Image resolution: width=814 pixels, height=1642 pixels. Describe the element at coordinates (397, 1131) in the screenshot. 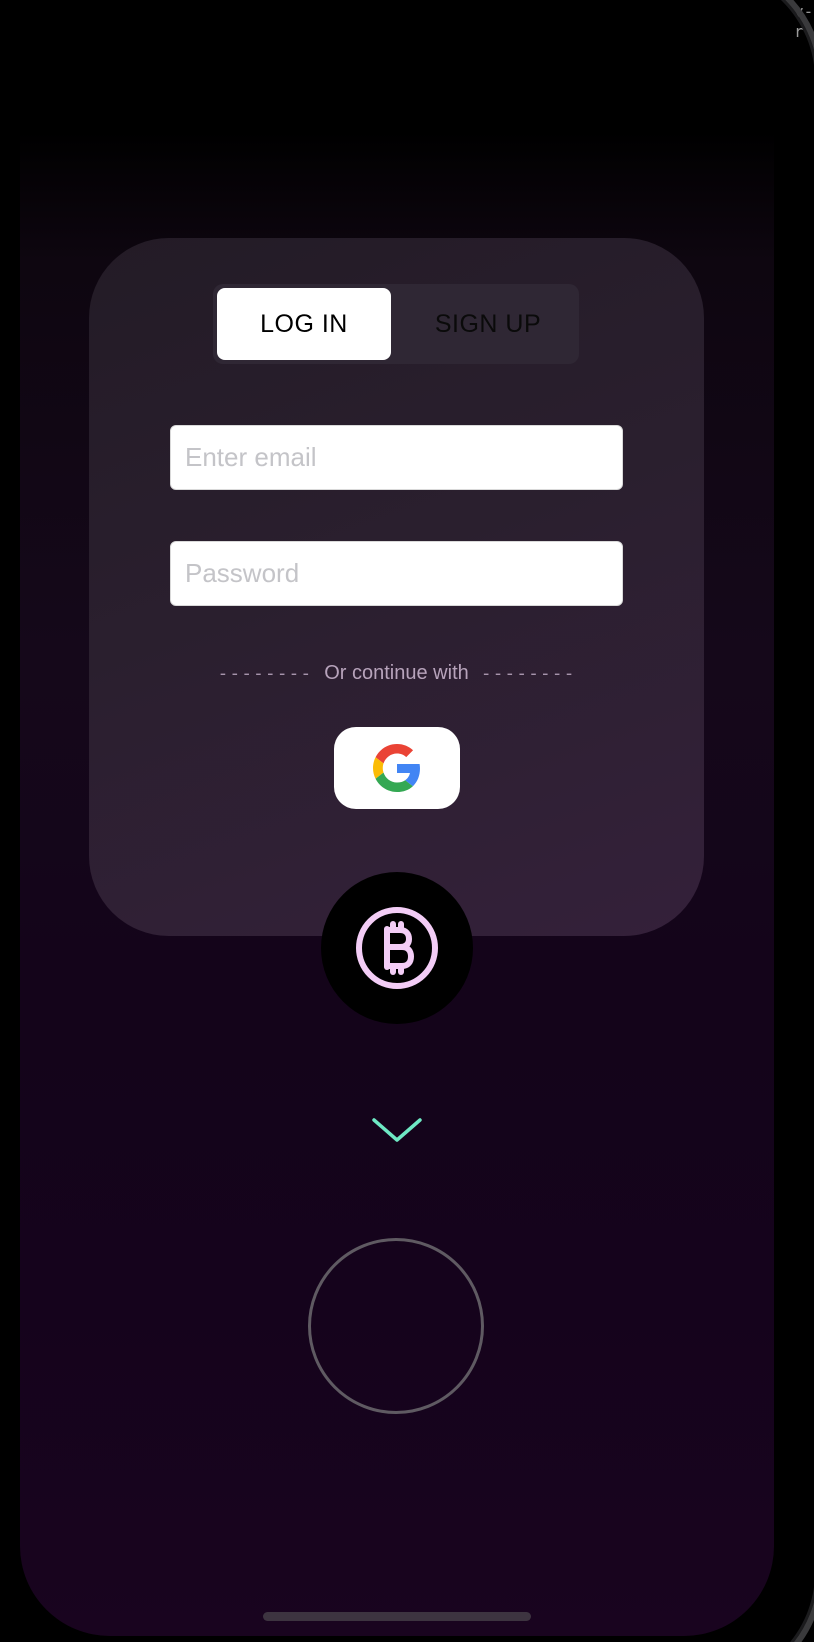

I see `chevron-down-icon` at that location.